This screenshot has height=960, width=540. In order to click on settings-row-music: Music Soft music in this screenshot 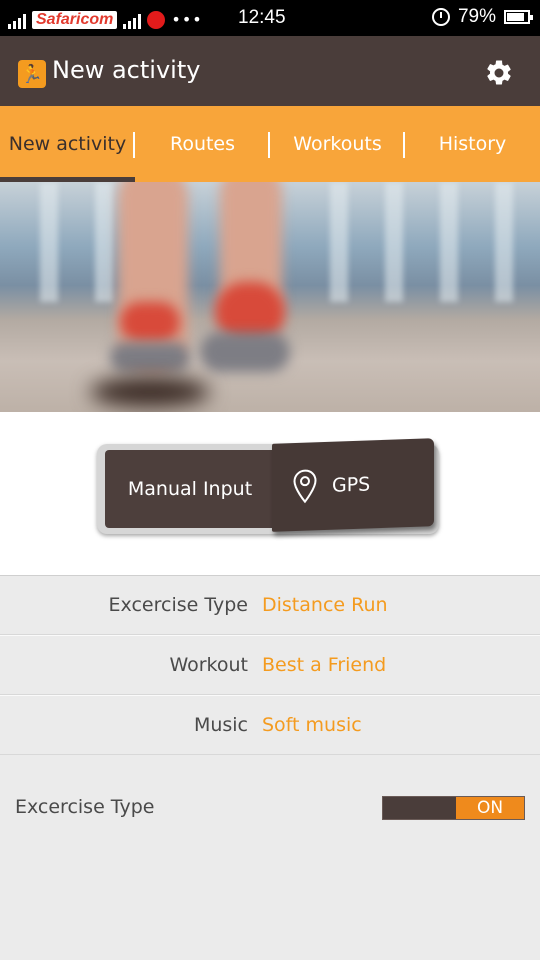, I will do `click(270, 725)`.